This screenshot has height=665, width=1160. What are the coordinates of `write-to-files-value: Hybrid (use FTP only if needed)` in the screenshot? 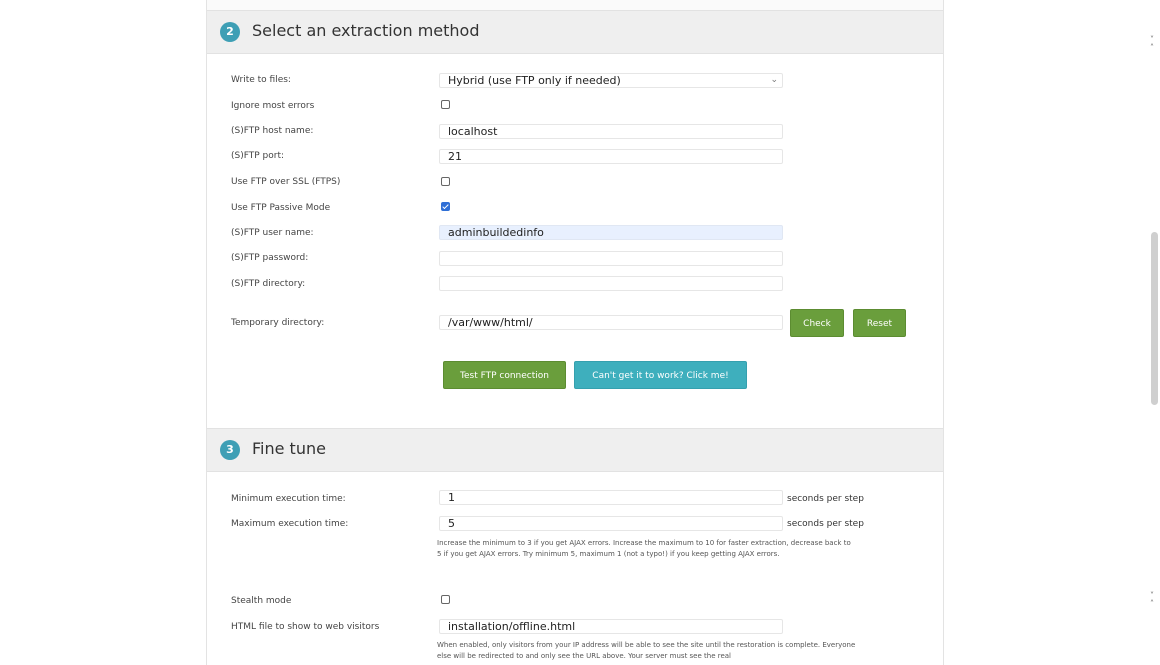 It's located at (534, 80).